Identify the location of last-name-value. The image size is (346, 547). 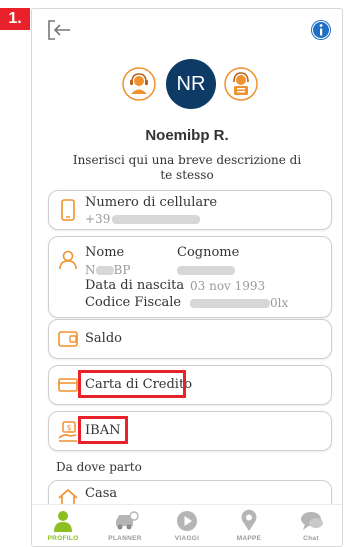
(206, 270).